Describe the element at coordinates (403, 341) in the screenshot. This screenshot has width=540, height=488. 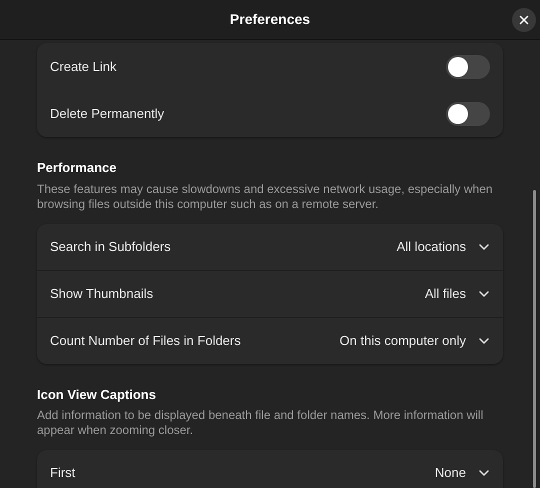
I see `dropdown-value: On this computer only` at that location.